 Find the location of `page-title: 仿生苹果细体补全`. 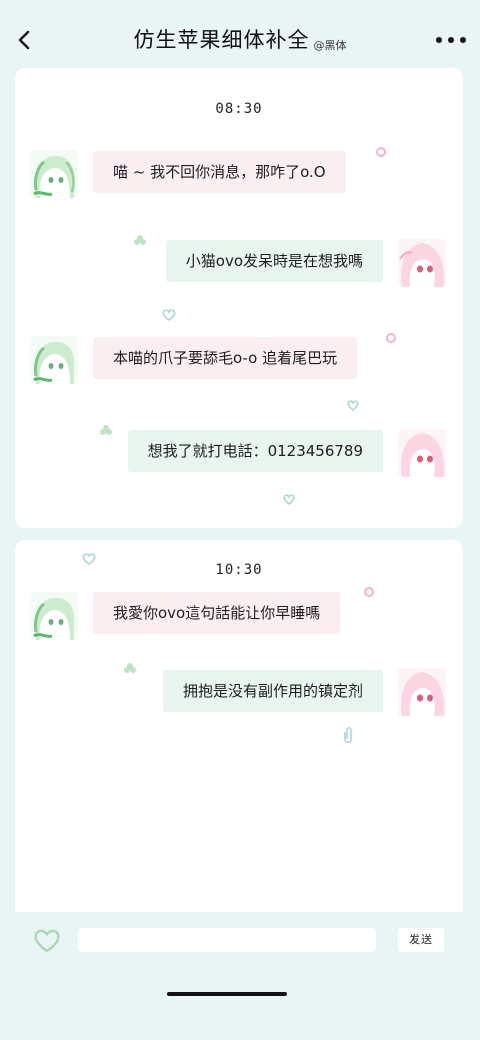

page-title: 仿生苹果细体补全 is located at coordinates (221, 40).